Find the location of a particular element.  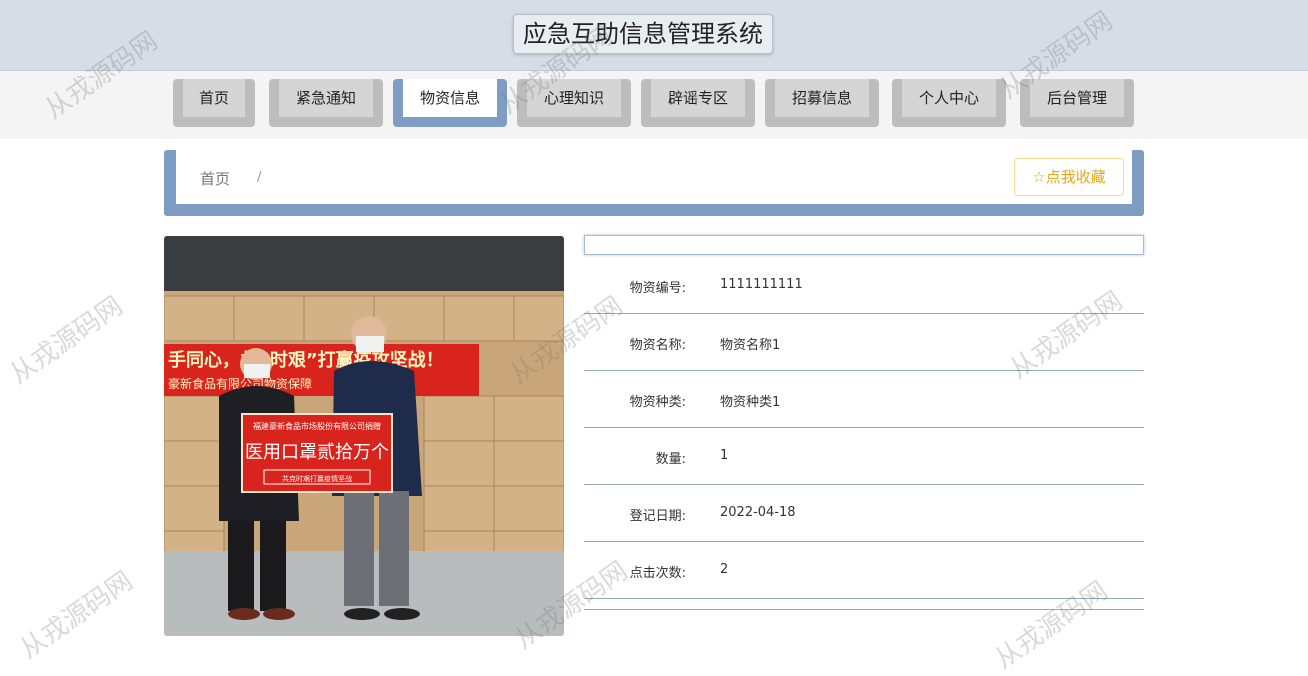

nav-item-rumor: 辟谣专区 is located at coordinates (698, 103).